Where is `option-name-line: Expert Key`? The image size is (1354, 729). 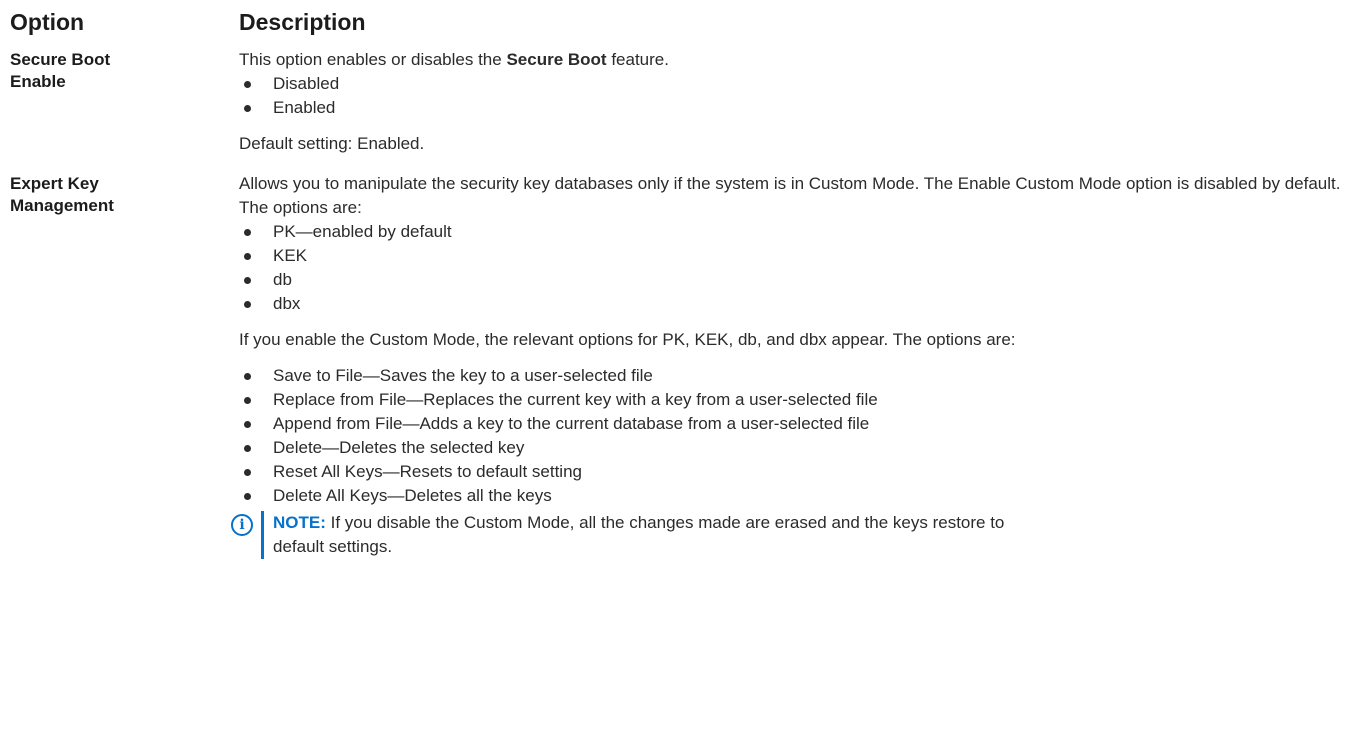 option-name-line: Expert Key is located at coordinates (54, 183).